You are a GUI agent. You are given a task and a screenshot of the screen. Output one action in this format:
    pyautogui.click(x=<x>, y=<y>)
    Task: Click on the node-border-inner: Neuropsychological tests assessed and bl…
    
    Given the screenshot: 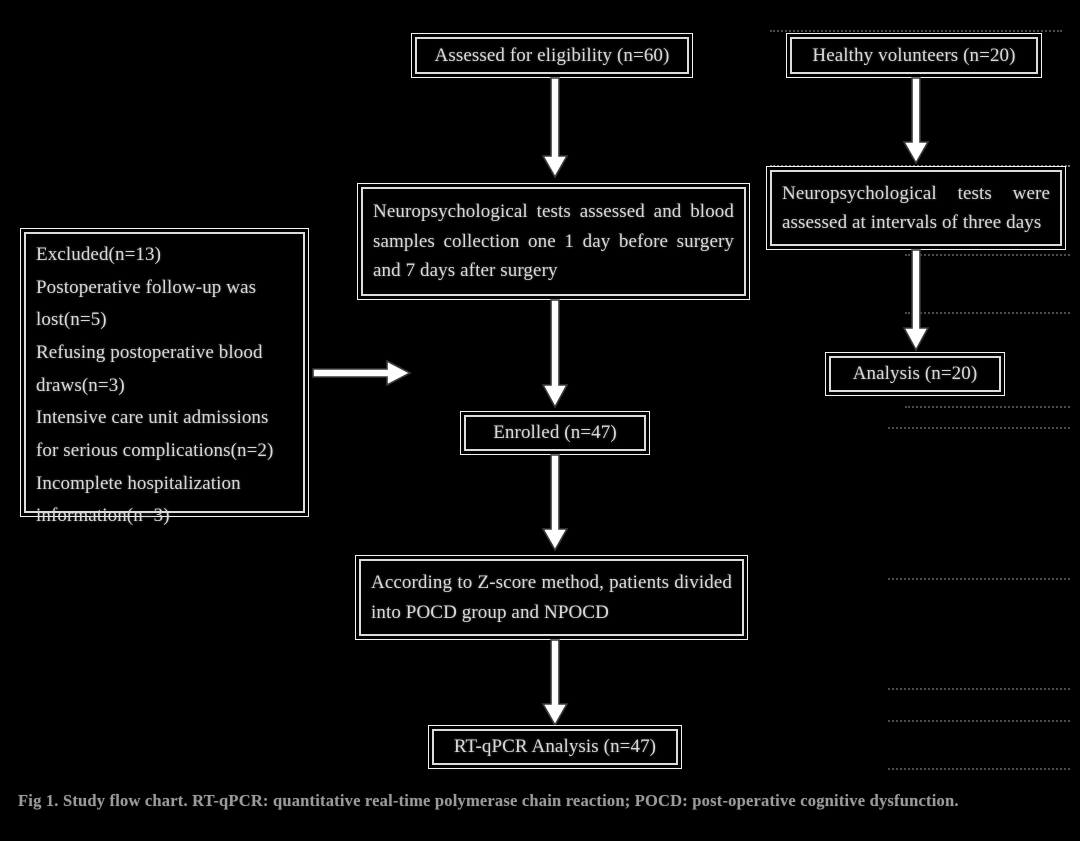 What is the action you would take?
    pyautogui.click(x=553, y=241)
    